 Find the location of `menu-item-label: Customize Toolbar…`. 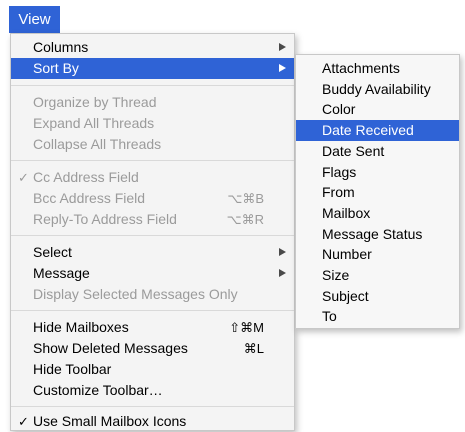

menu-item-label: Customize Toolbar… is located at coordinates (98, 390).